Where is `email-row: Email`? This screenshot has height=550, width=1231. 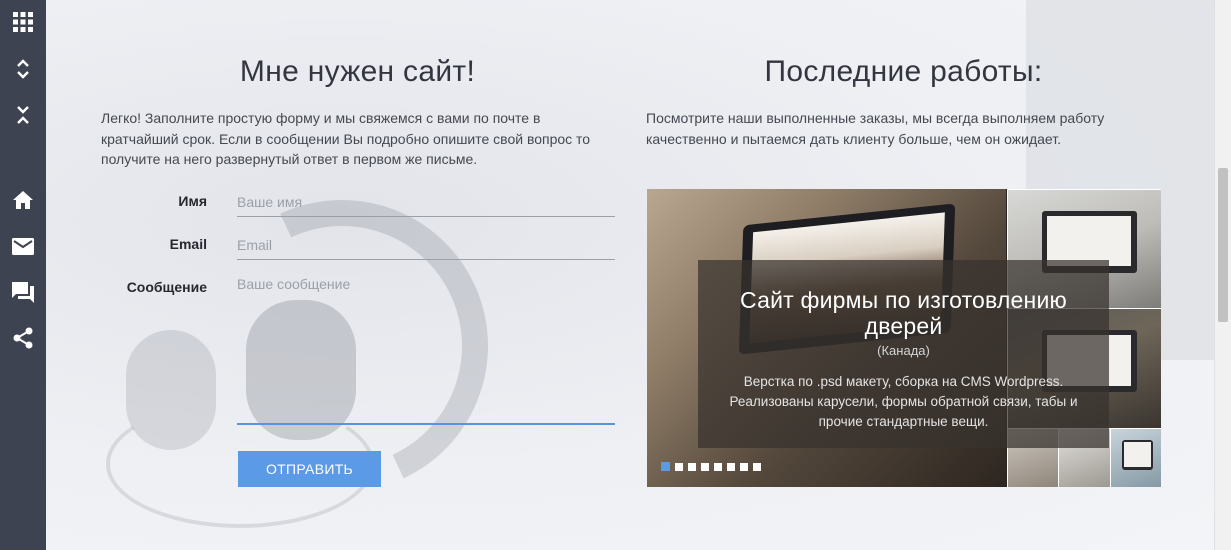
email-row: Email is located at coordinates (358, 246).